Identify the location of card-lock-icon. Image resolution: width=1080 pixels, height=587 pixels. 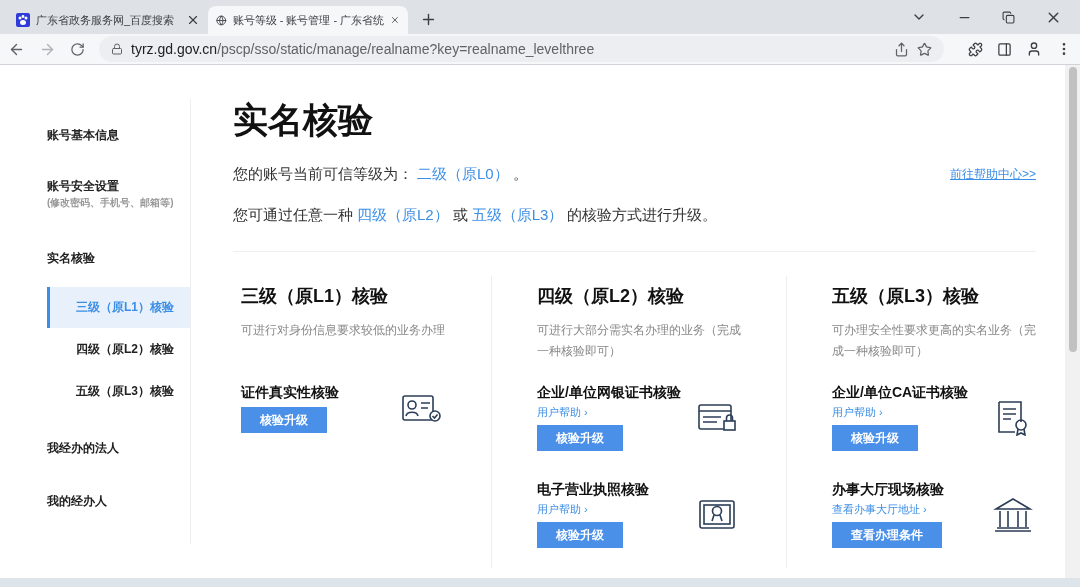
(718, 417).